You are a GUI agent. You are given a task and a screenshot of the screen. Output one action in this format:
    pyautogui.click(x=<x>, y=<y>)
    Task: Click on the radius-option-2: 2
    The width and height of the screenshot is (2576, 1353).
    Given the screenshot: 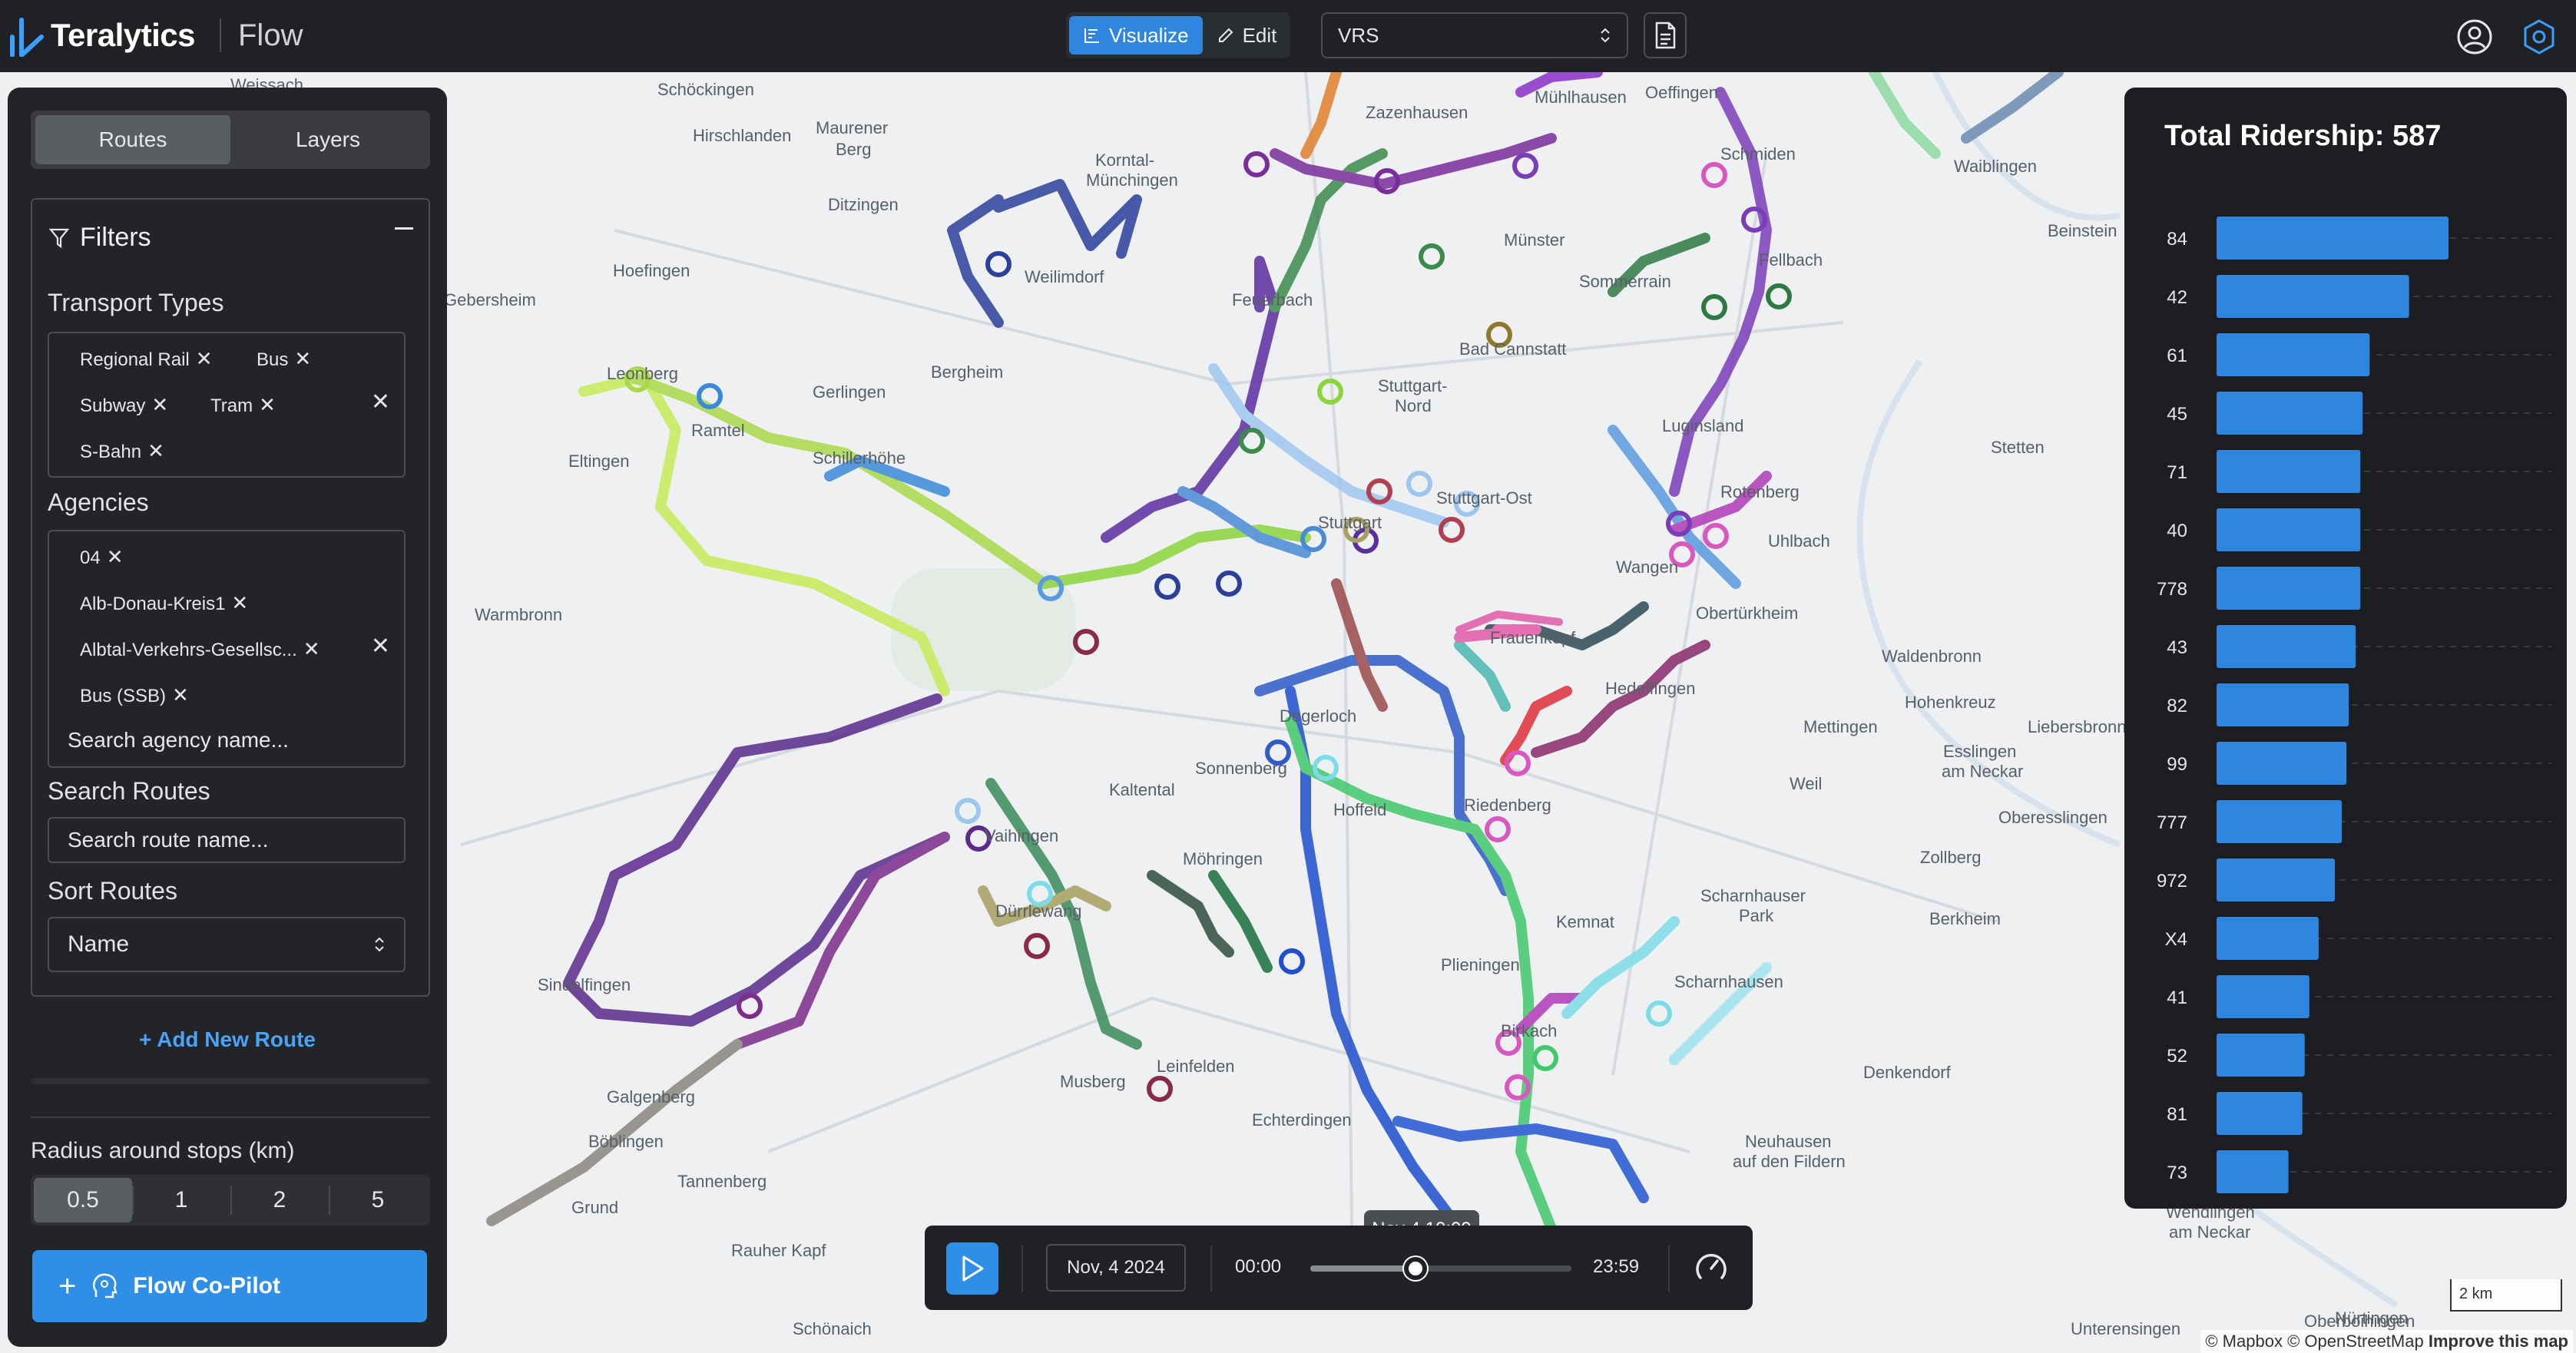 What is the action you would take?
    pyautogui.click(x=280, y=1200)
    